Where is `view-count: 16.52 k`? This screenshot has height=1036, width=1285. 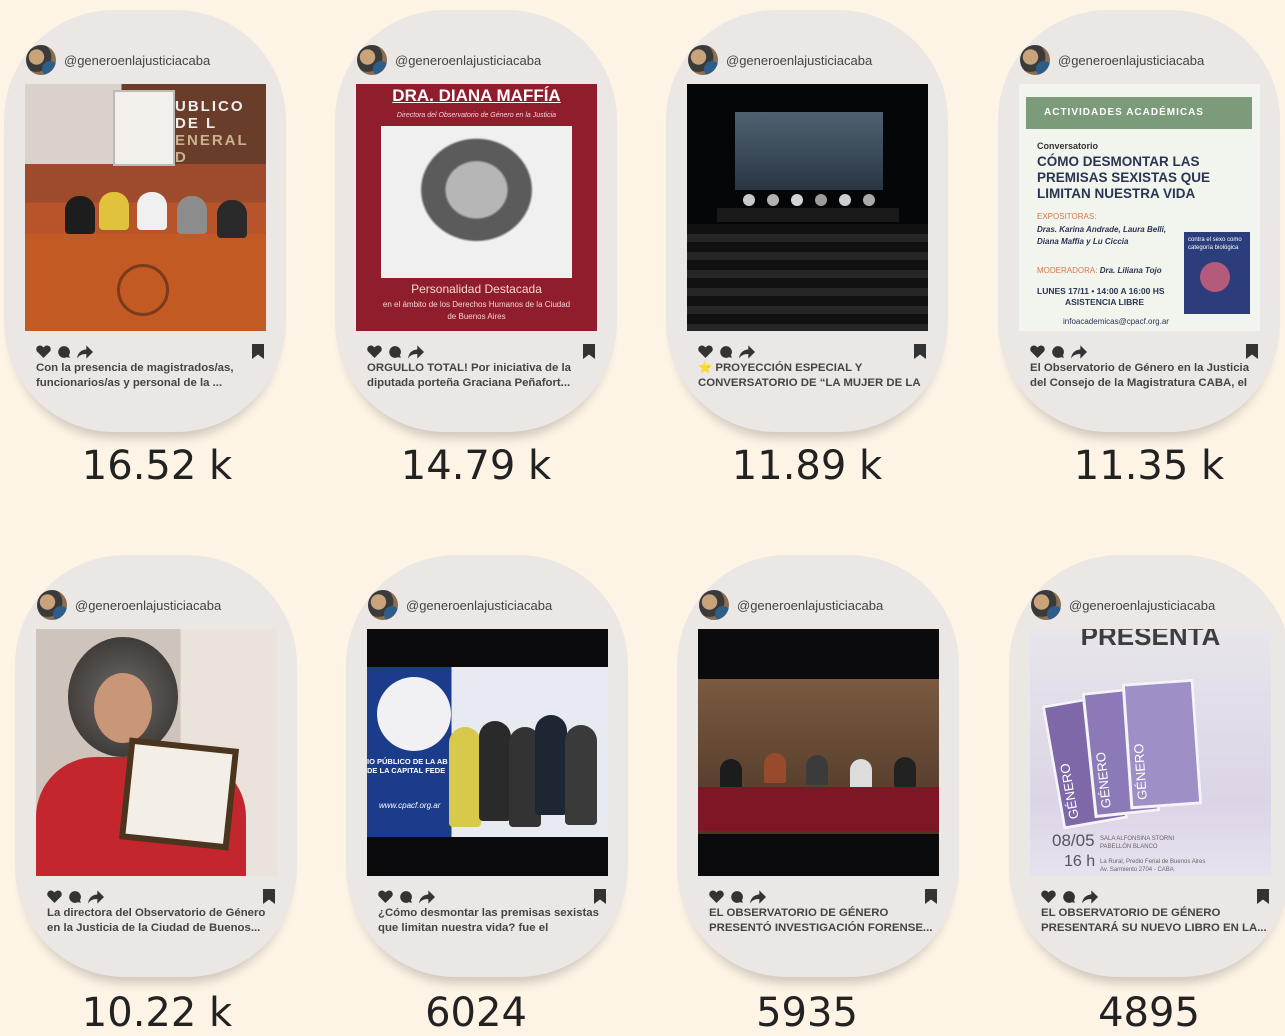
view-count: 16.52 k is located at coordinates (157, 466).